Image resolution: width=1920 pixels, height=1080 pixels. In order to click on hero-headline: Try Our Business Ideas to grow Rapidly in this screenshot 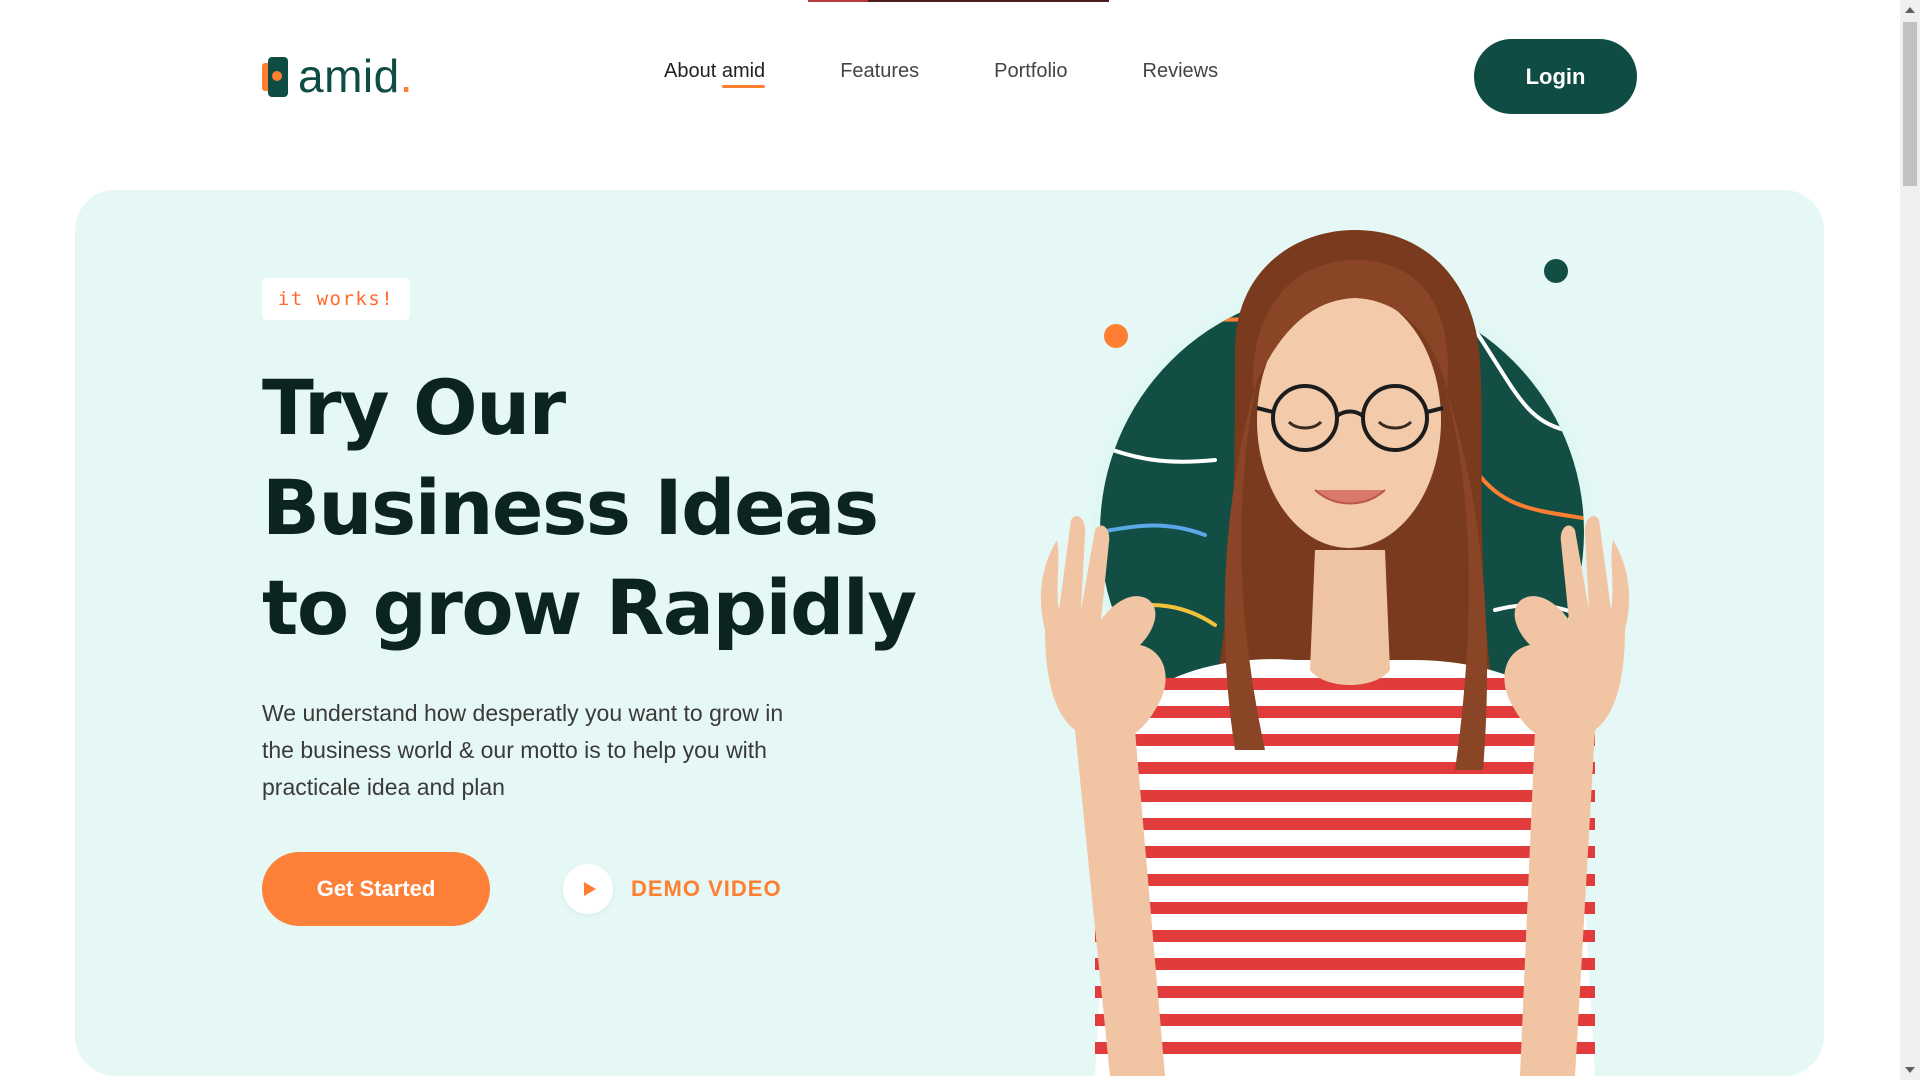, I will do `click(622, 508)`.